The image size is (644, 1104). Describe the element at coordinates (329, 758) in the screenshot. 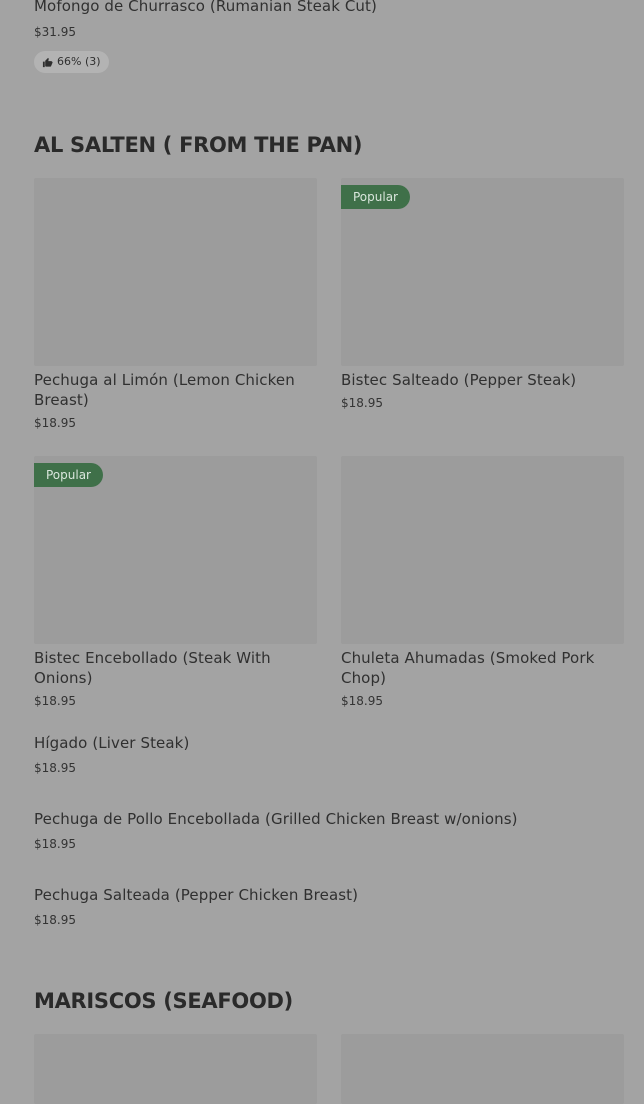

I see `menu-item-higado: Hígado (Liver Steak) $18.95` at that location.